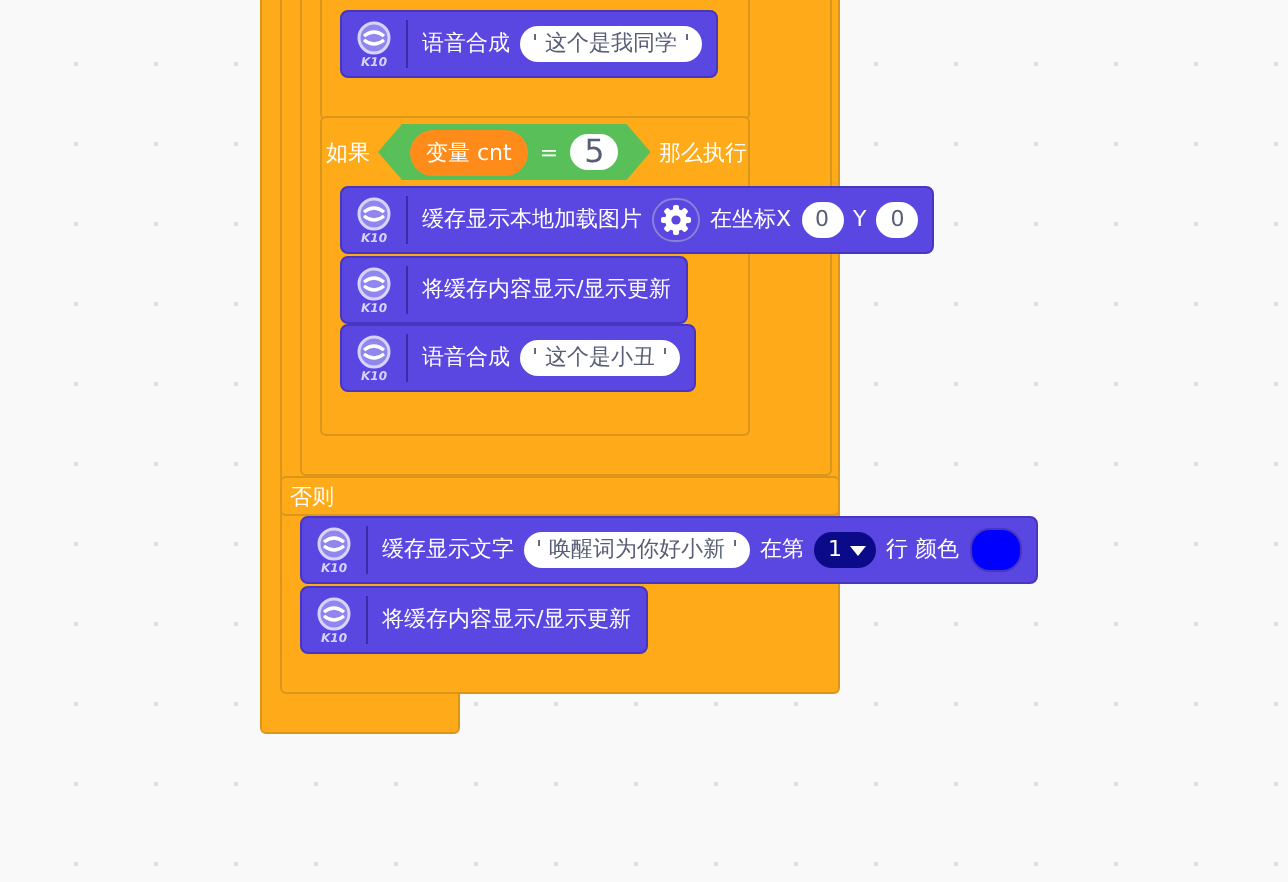  Describe the element at coordinates (923, 550) in the screenshot. I see `block-label: 行 颜色` at that location.